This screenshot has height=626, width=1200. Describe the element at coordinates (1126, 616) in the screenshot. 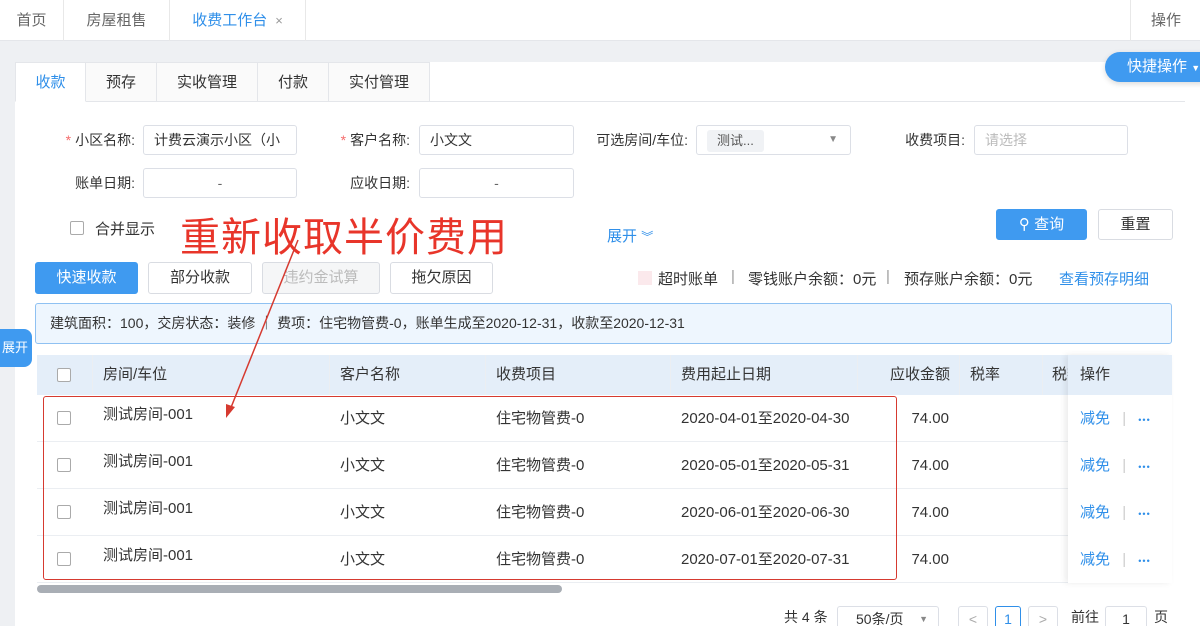

I see `goto-page-input: 1` at that location.